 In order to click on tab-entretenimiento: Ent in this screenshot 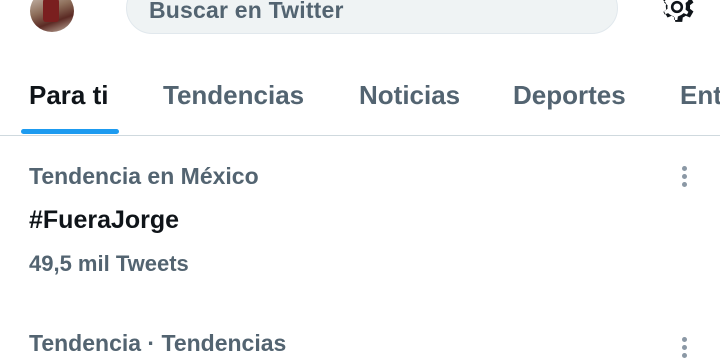, I will do `click(700, 95)`.